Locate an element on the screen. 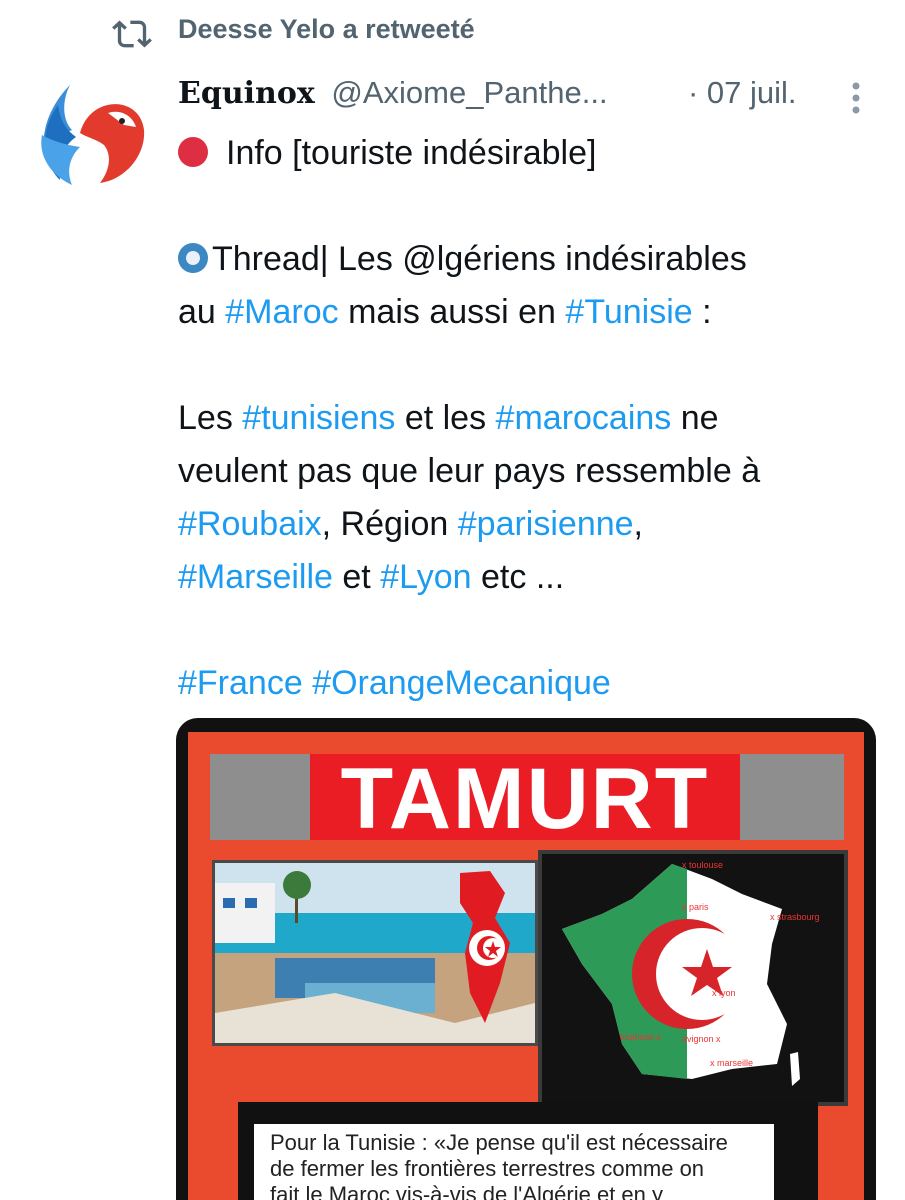 The width and height of the screenshot is (905, 1200). tunisia-scene-icon is located at coordinates (375, 953).